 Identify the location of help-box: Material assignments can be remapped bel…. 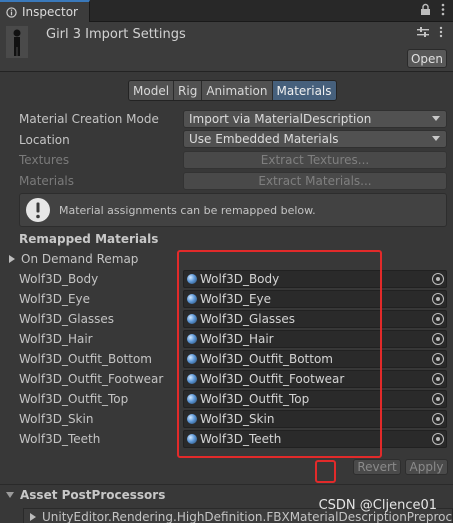
(233, 210).